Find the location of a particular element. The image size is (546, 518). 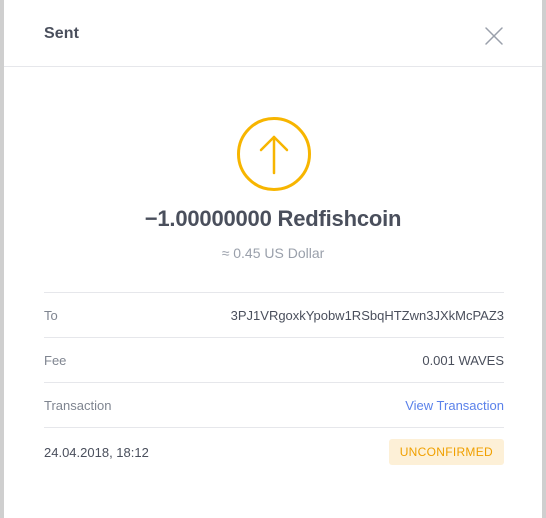

transaction-timestamp: 24.04.2018, 18:12 is located at coordinates (96, 452).